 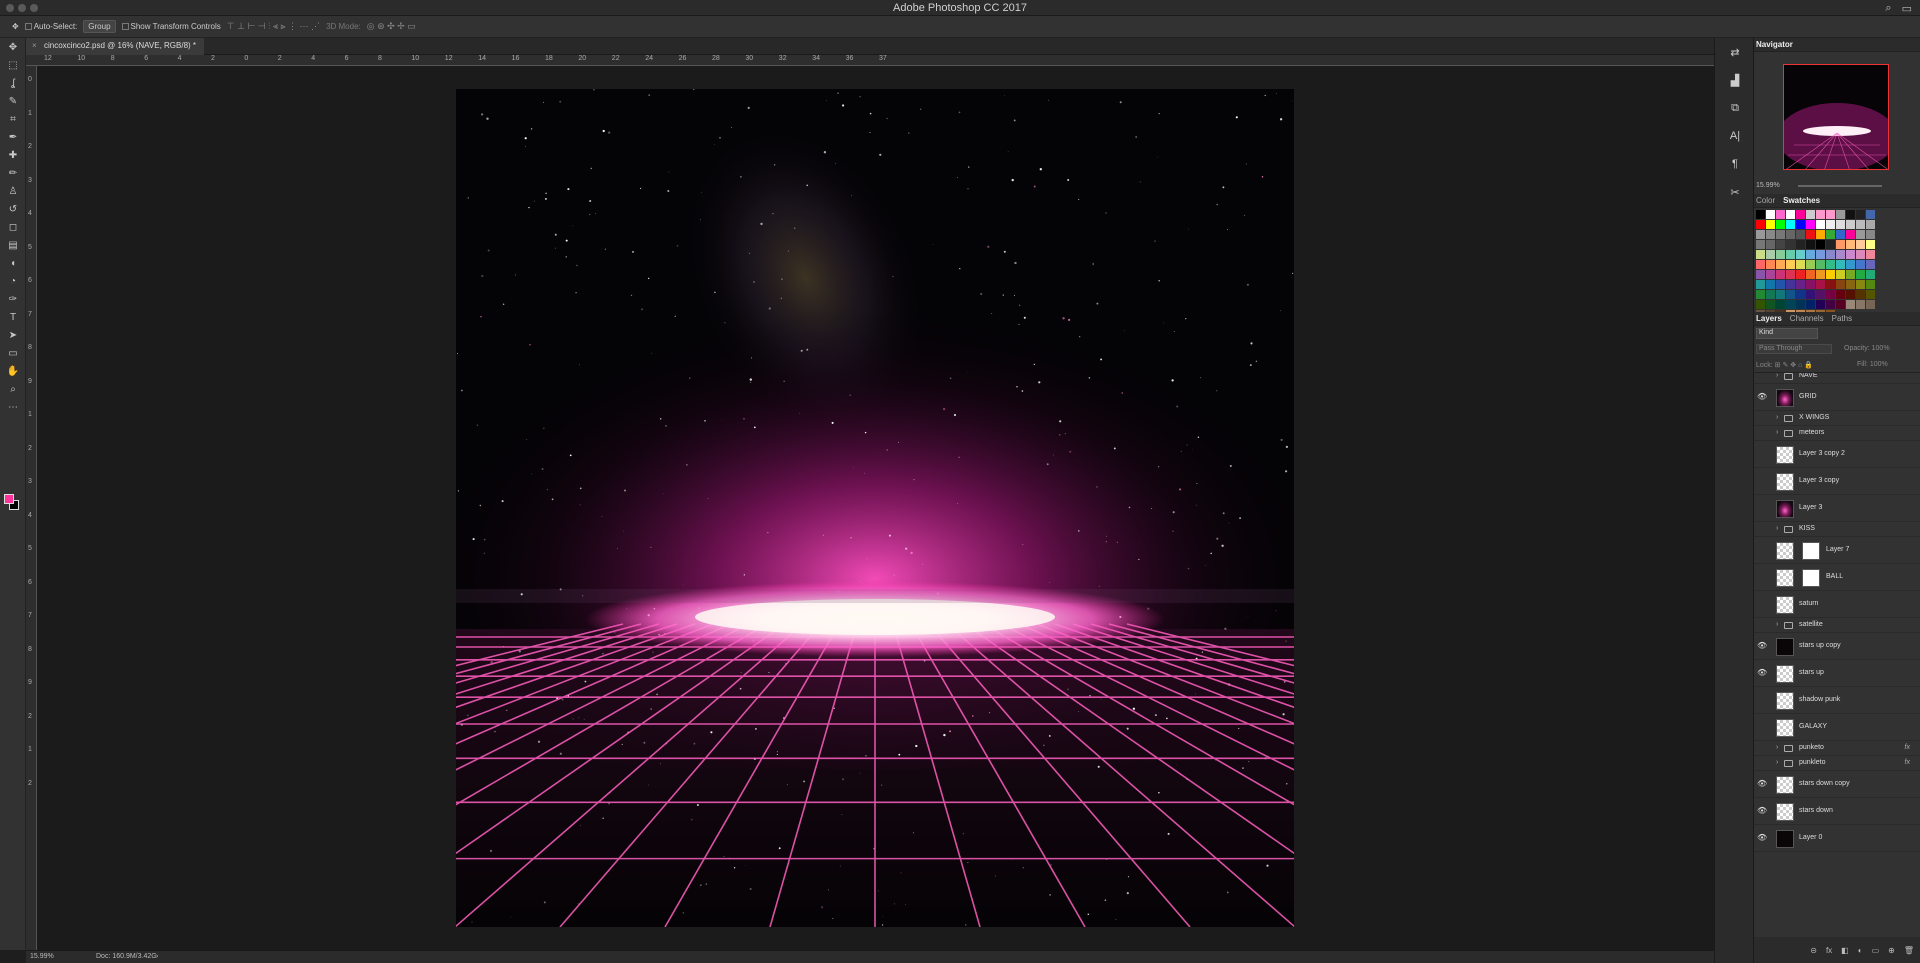 What do you see at coordinates (13, 65) in the screenshot?
I see `marquee-icon: ⬚` at bounding box center [13, 65].